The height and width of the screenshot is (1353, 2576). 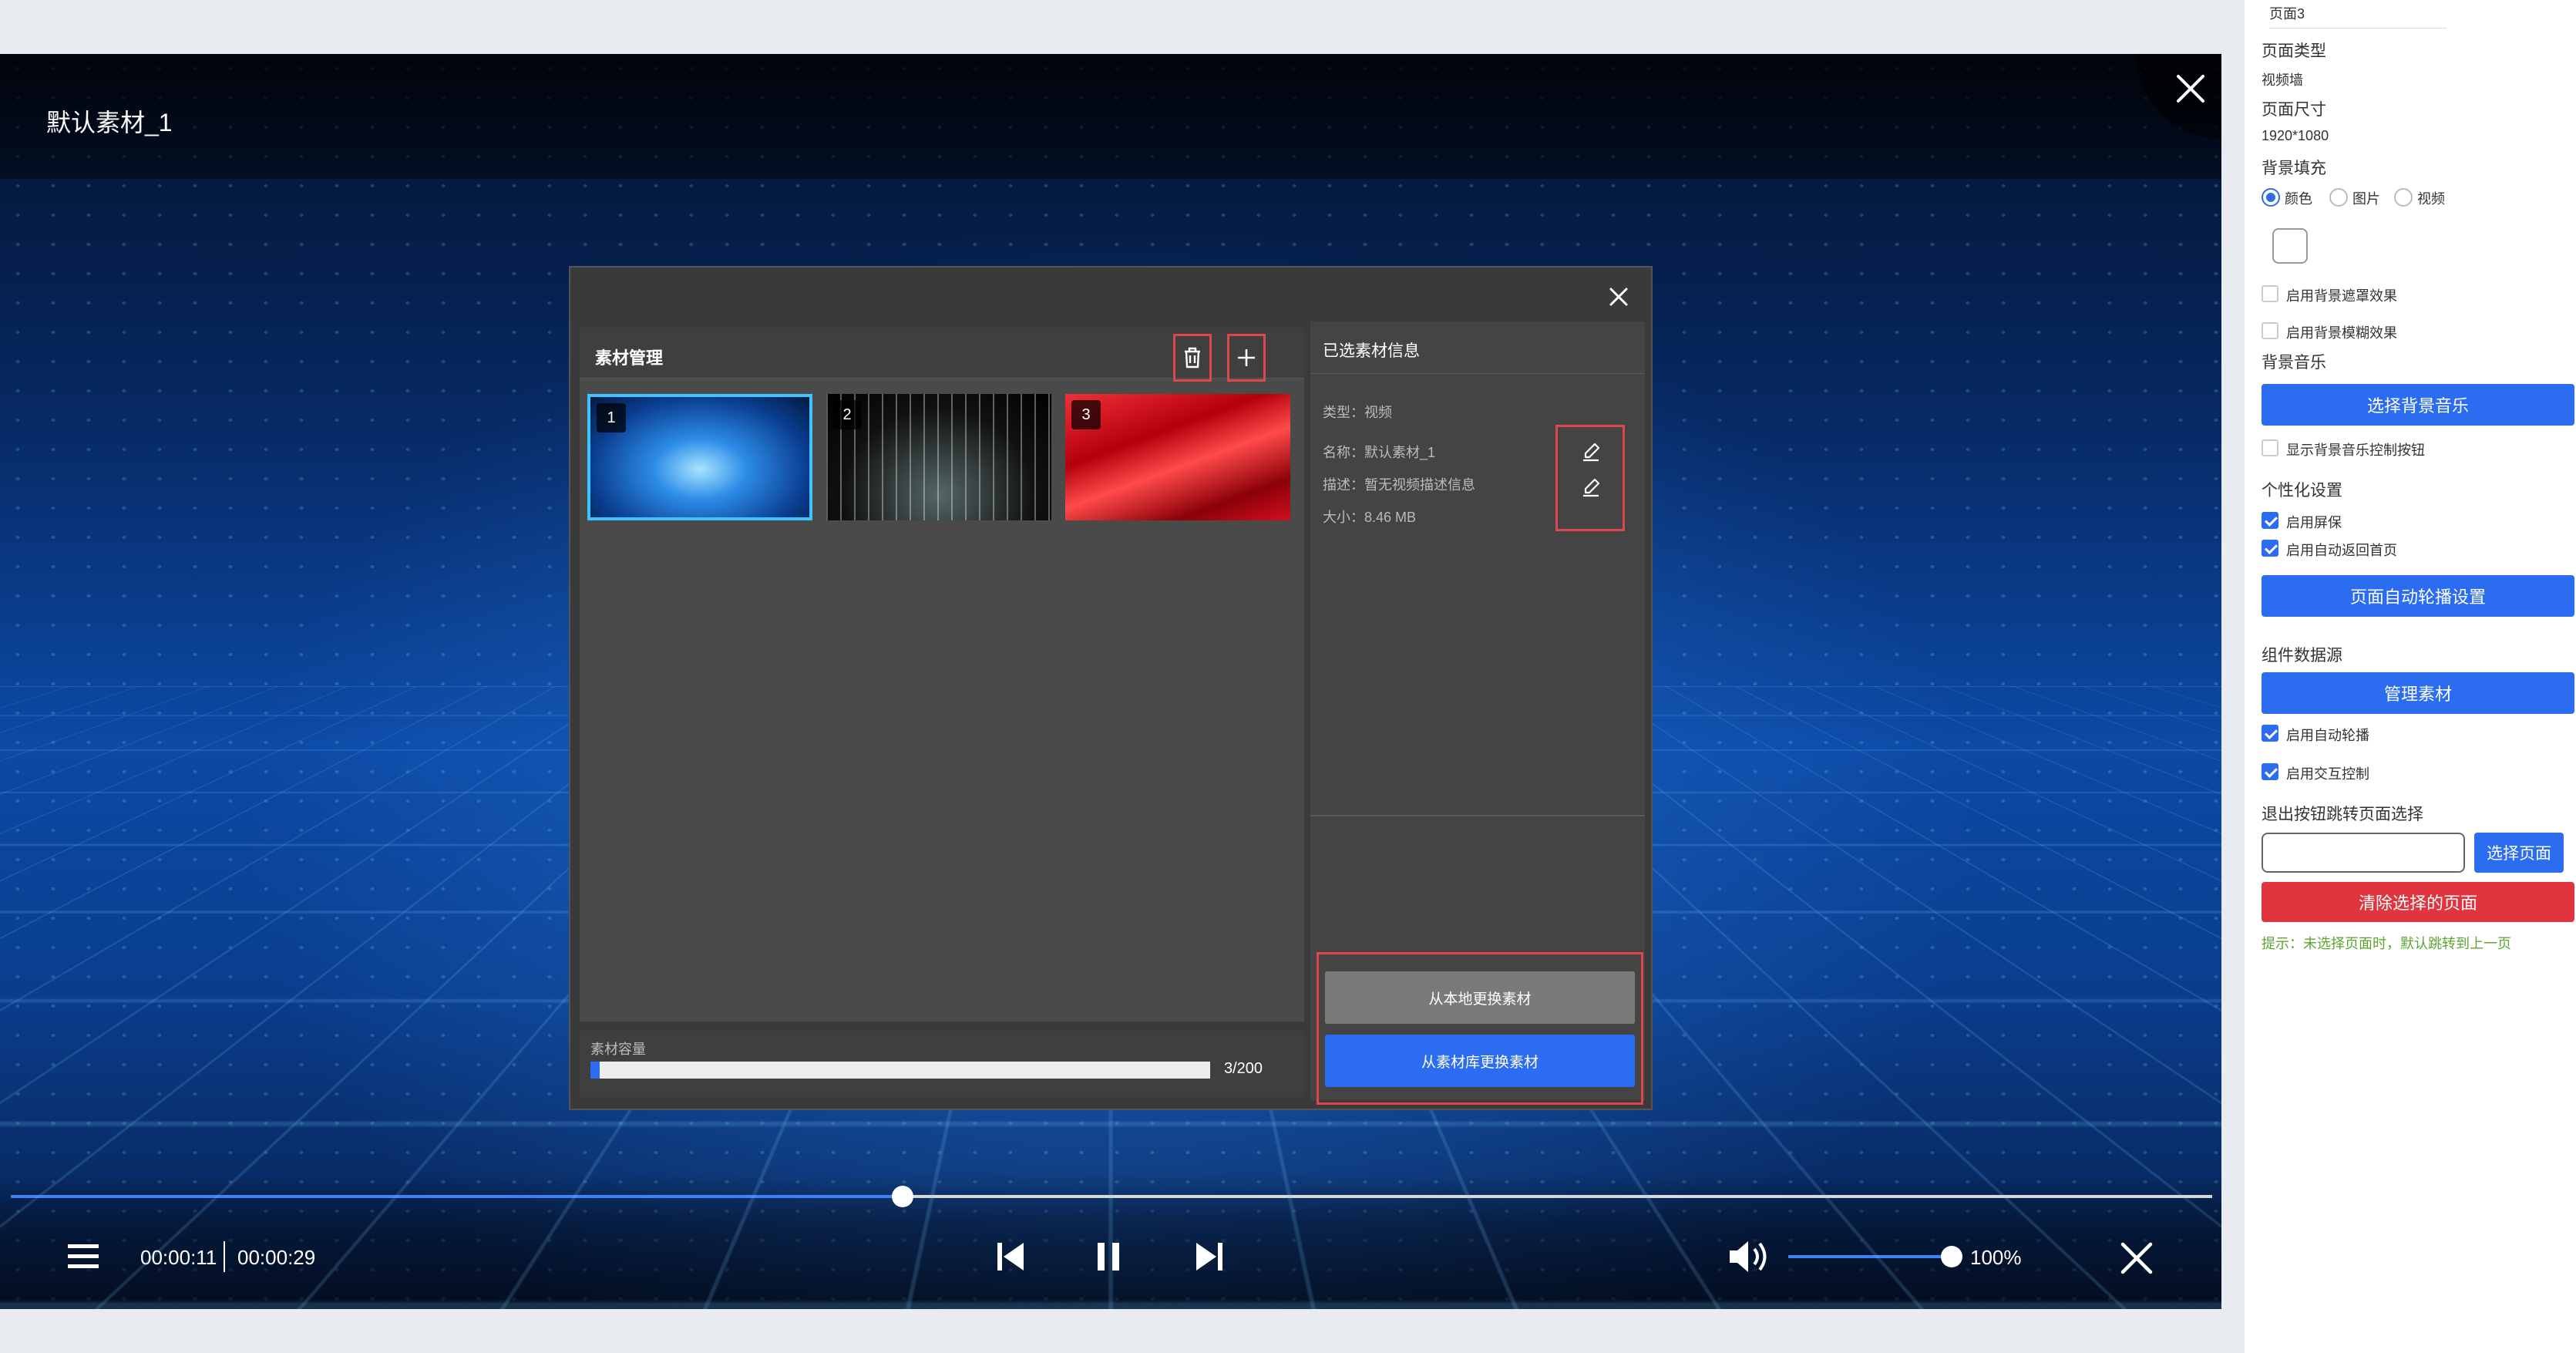 I want to click on video-title: 默认素材_1, so click(x=109, y=123).